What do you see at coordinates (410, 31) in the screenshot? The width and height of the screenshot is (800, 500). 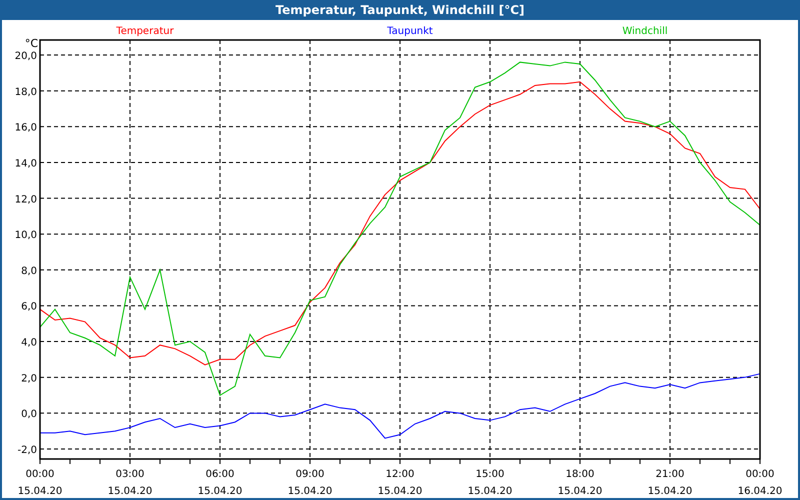 I see `legend-label: Taupunkt` at bounding box center [410, 31].